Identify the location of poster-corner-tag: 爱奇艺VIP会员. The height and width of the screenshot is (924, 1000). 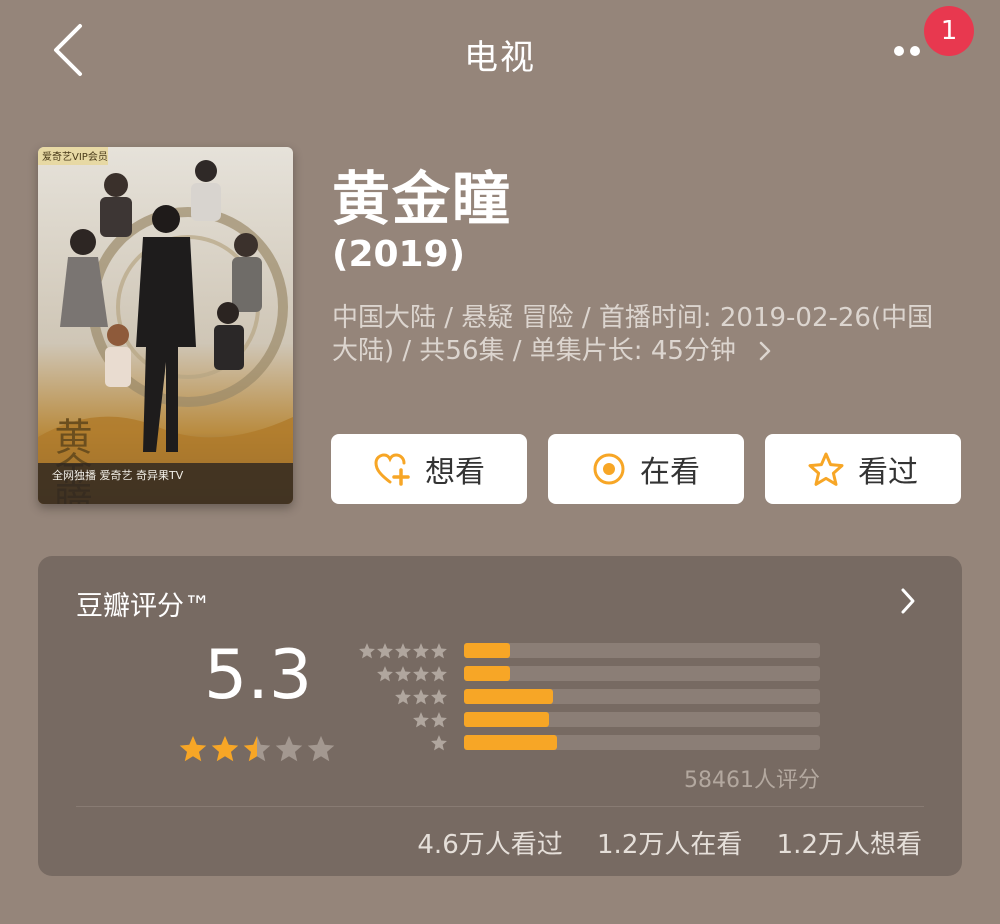
(75, 156).